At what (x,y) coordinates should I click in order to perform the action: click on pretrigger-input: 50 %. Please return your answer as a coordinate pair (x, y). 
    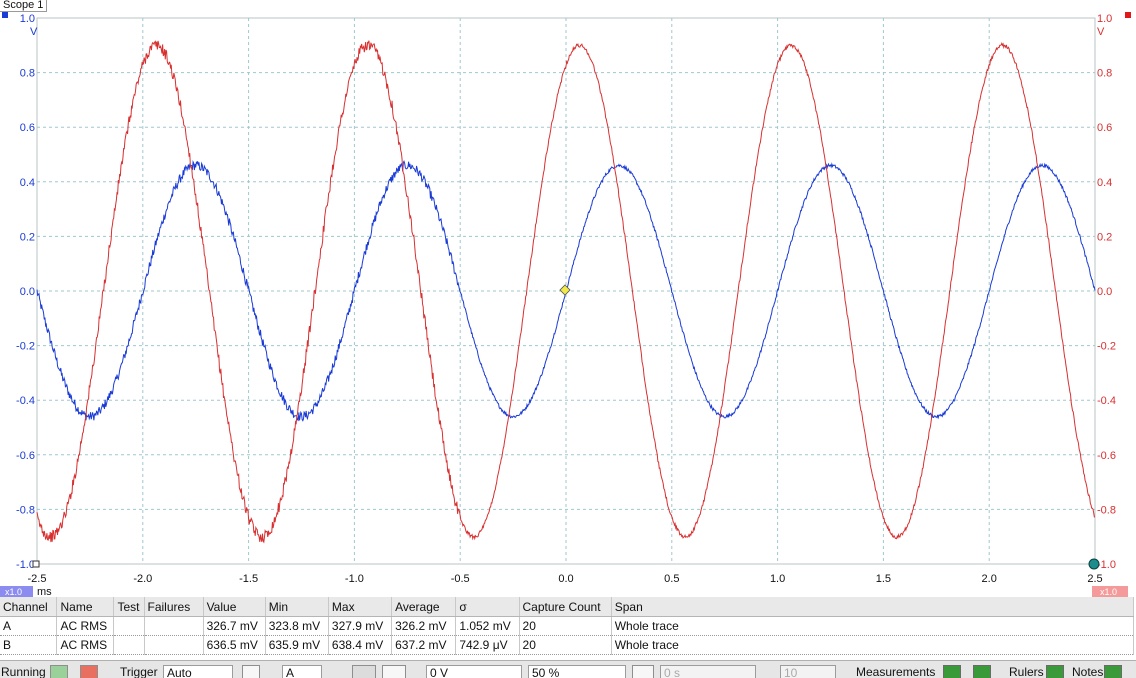
    Looking at the image, I should click on (577, 671).